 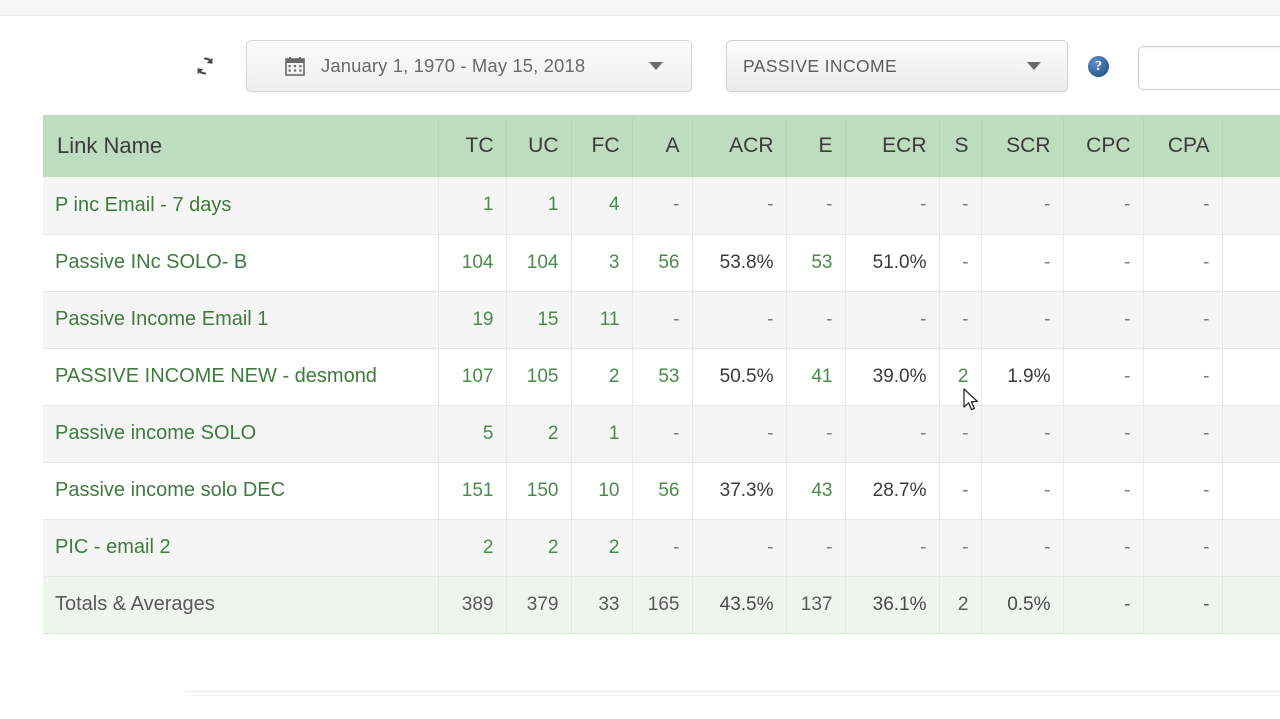 What do you see at coordinates (1022, 146) in the screenshot?
I see `column-header-scr: SCR` at bounding box center [1022, 146].